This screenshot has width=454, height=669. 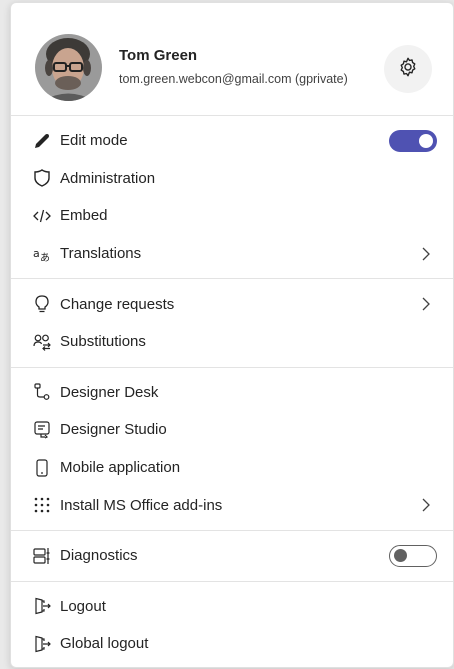 I want to click on requests-section: Change requests Substitutions, so click(x=232, y=322).